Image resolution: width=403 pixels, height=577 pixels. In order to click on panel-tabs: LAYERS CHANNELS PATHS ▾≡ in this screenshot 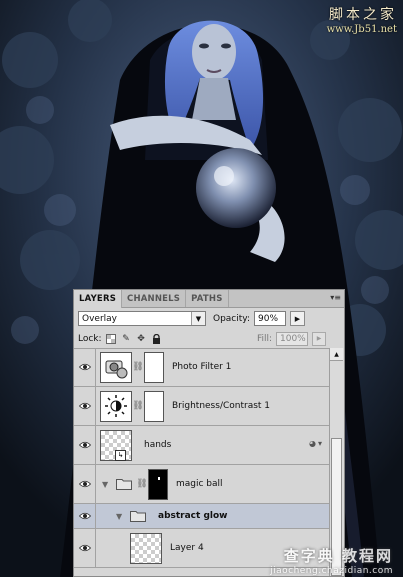, I will do `click(209, 299)`.